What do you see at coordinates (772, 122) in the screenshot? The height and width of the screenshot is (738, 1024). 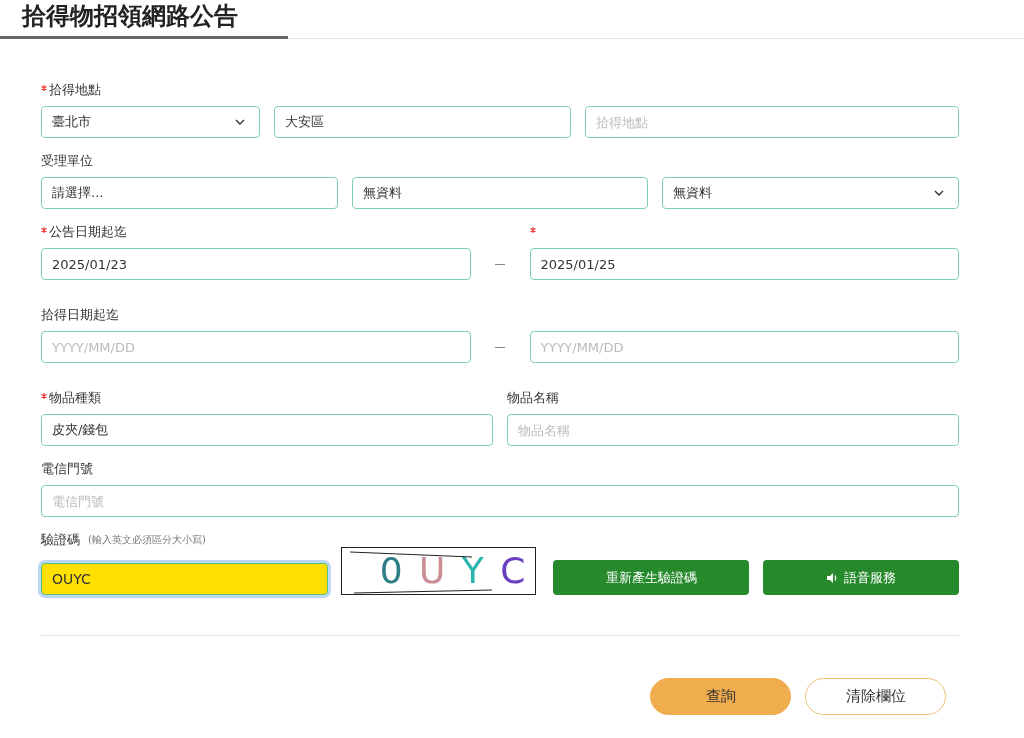 I see `input-field: 拾得地點` at bounding box center [772, 122].